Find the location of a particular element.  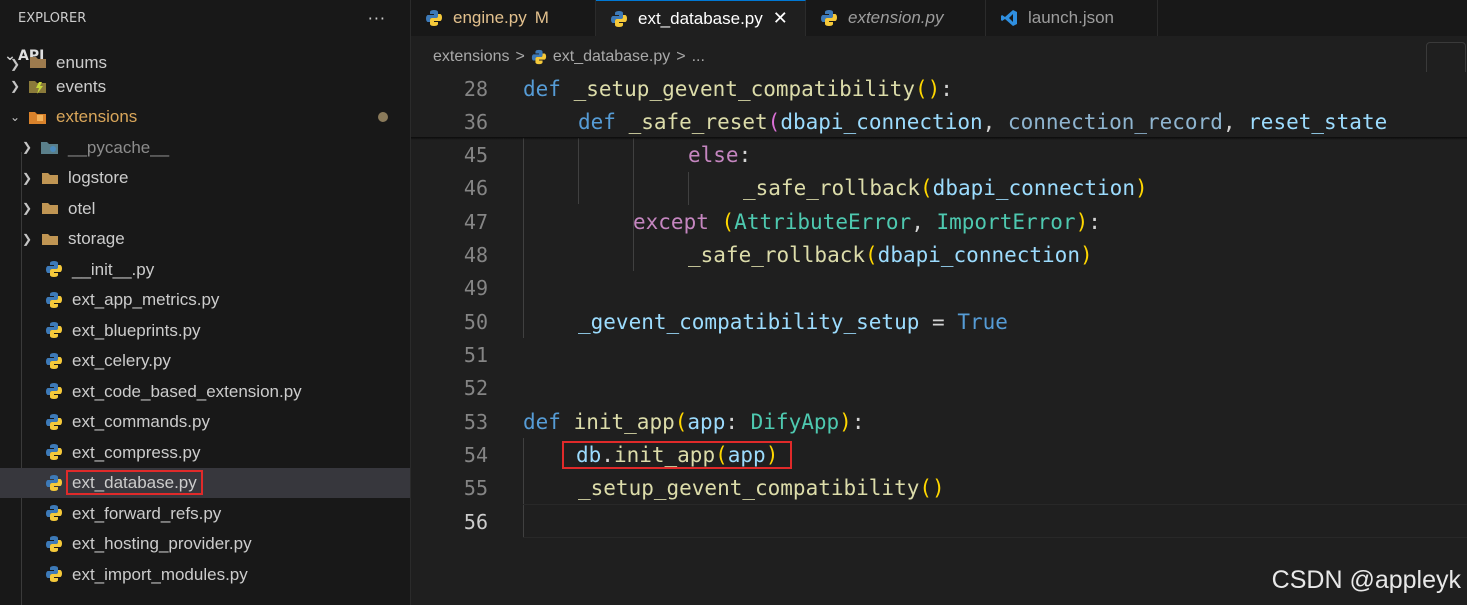

tab-extension-py: extension.py is located at coordinates (896, 18).